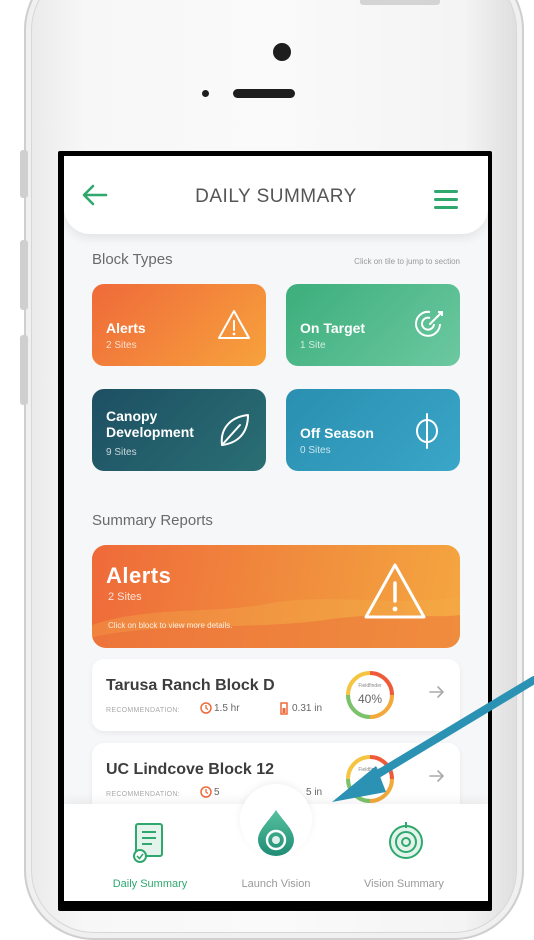 Image resolution: width=534 pixels, height=940 pixels. What do you see at coordinates (370, 699) in the screenshot?
I see `gauge-value: 40%` at bounding box center [370, 699].